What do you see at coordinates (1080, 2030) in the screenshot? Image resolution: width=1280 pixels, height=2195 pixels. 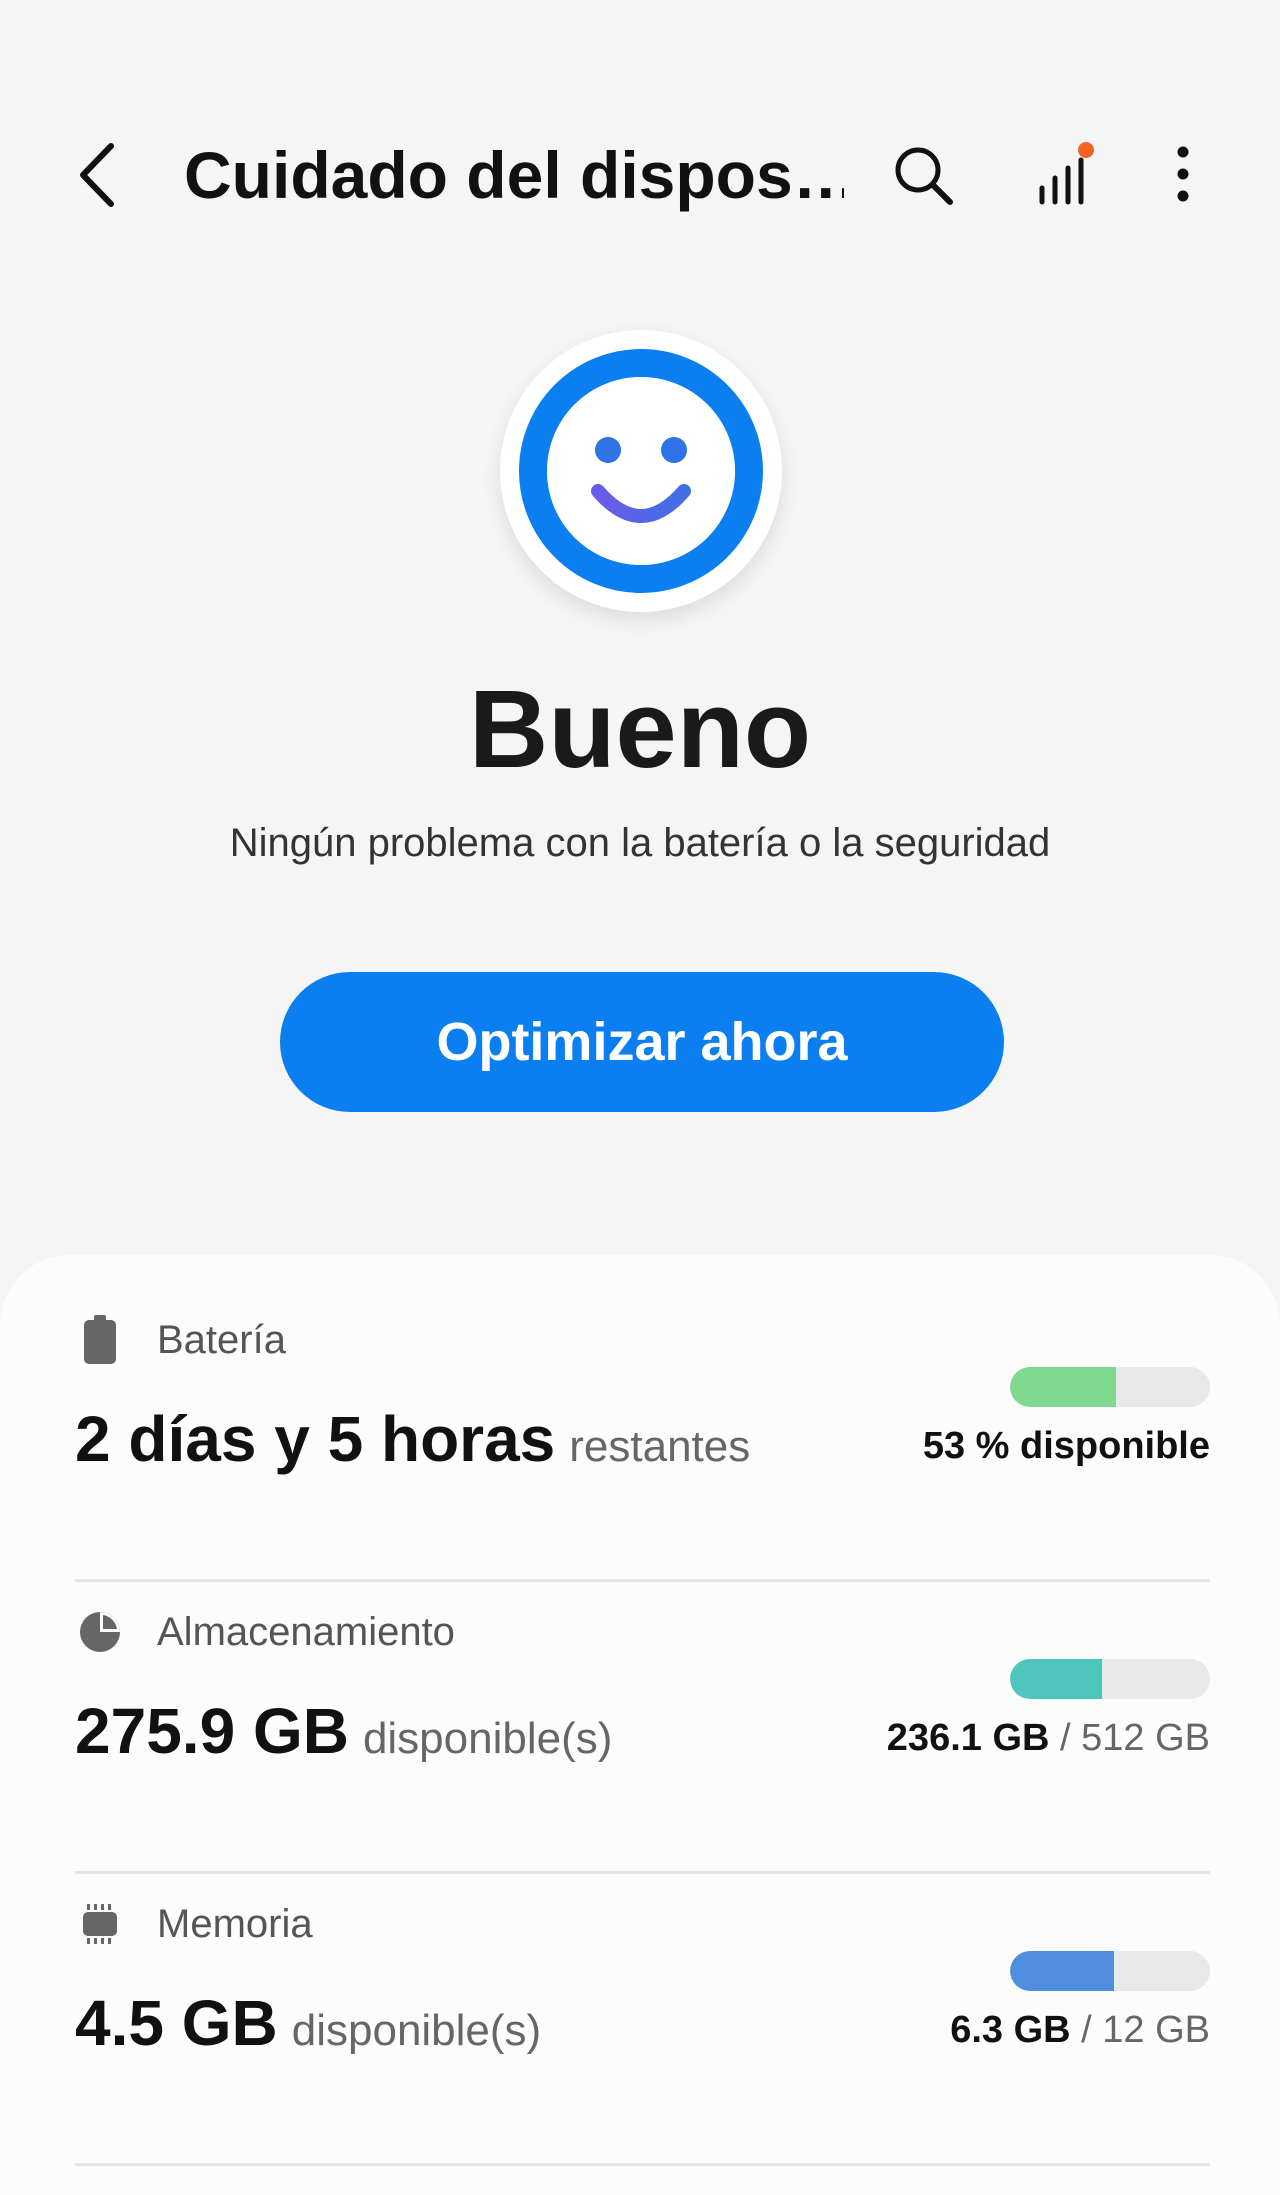 I see `memory-usage: 6.3 GB / 12 GB` at bounding box center [1080, 2030].